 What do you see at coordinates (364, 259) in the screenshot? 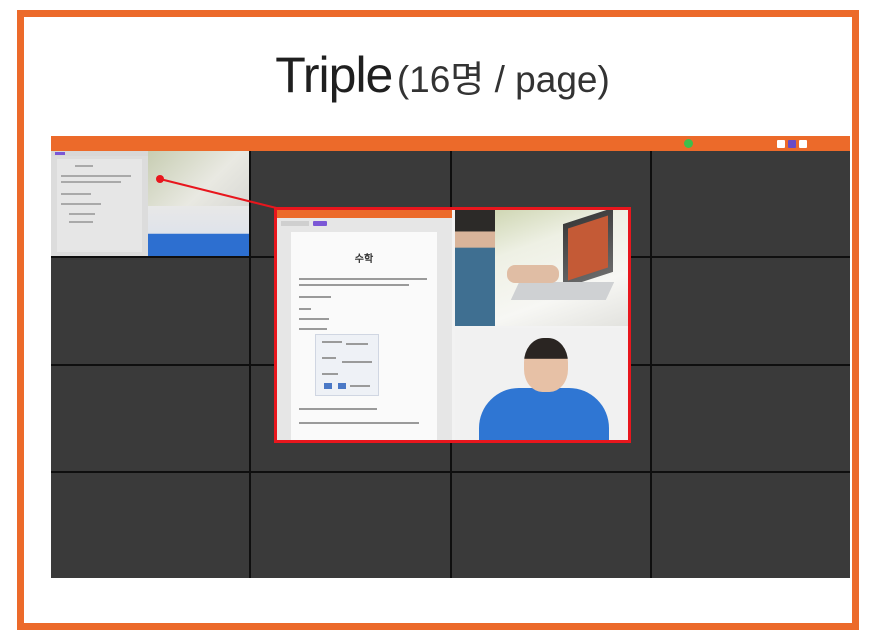
I see `document-title: 수학` at bounding box center [364, 259].